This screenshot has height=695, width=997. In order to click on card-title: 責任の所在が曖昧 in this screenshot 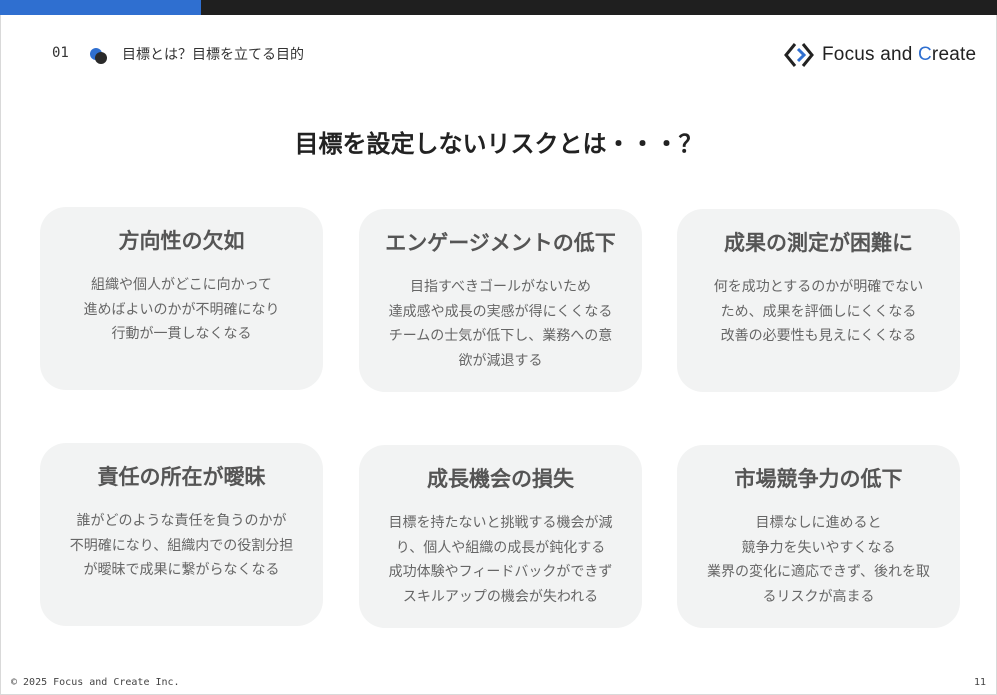, I will do `click(181, 477)`.